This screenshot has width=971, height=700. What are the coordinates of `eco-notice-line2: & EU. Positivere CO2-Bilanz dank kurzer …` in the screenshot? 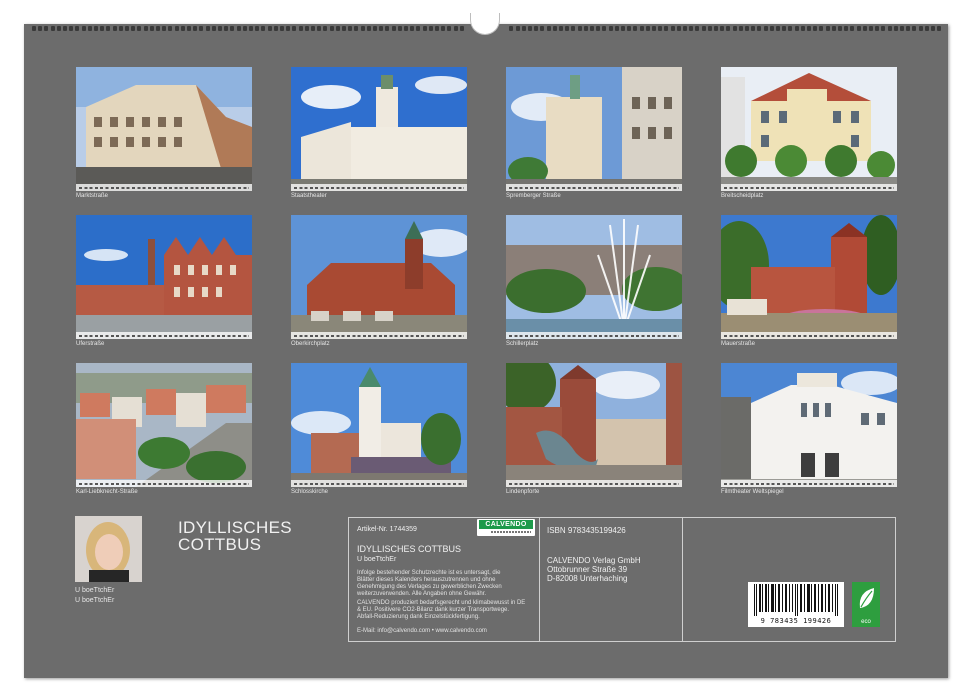 It's located at (433, 610).